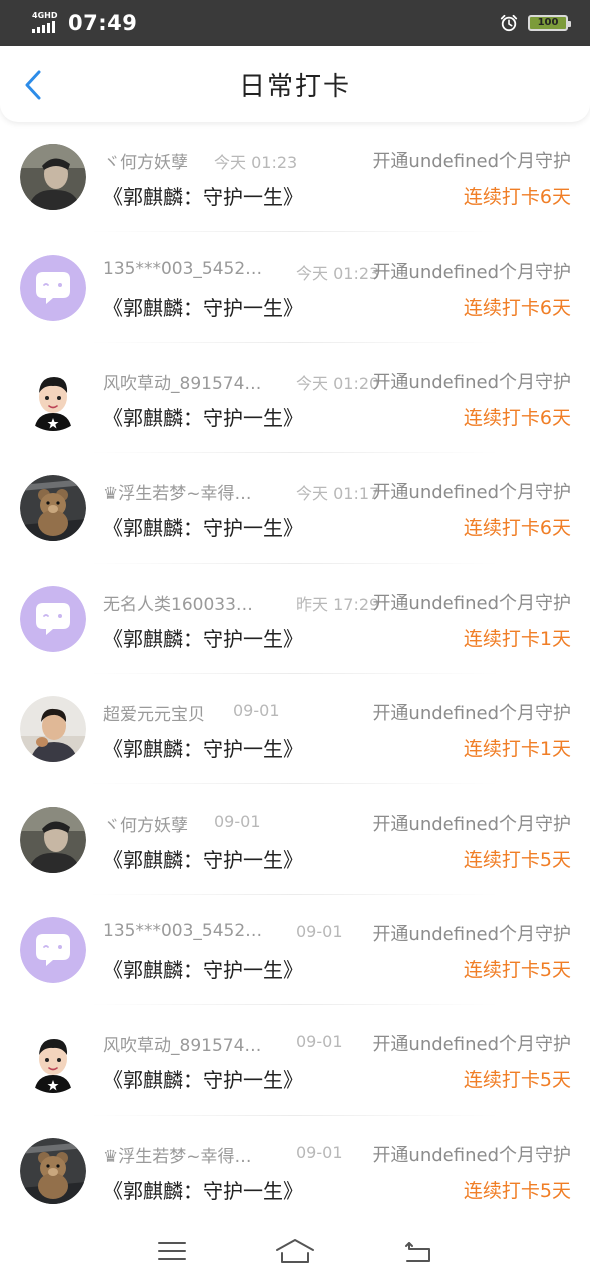 This screenshot has width=590, height=1280. I want to click on signal-icon: 4GHD, so click(47, 23).